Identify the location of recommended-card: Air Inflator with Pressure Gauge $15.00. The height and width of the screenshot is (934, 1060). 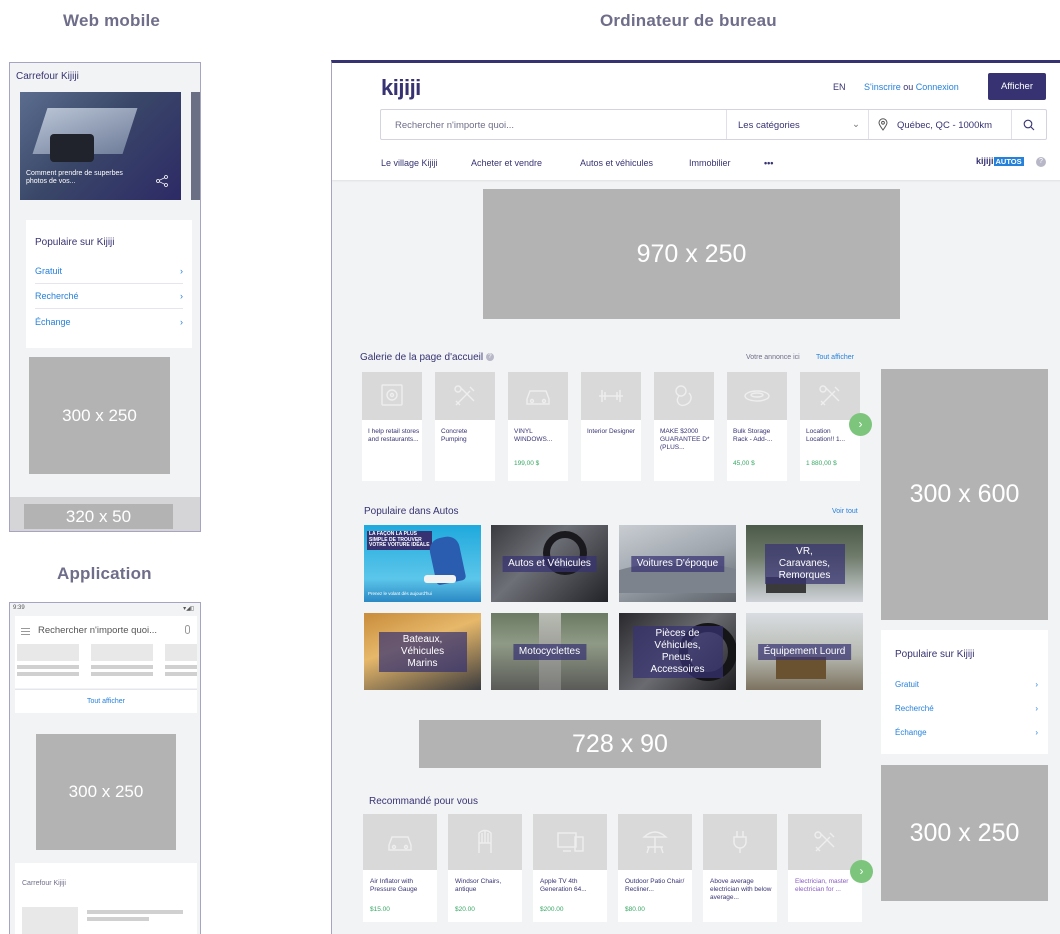
(400, 868).